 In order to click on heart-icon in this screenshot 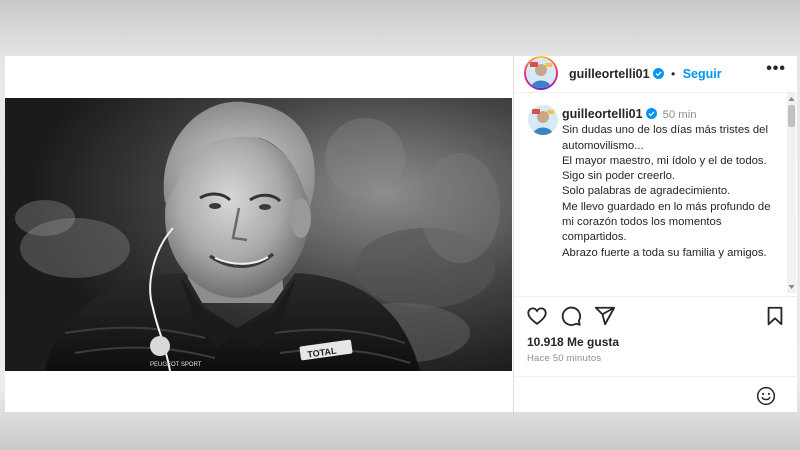, I will do `click(537, 316)`.